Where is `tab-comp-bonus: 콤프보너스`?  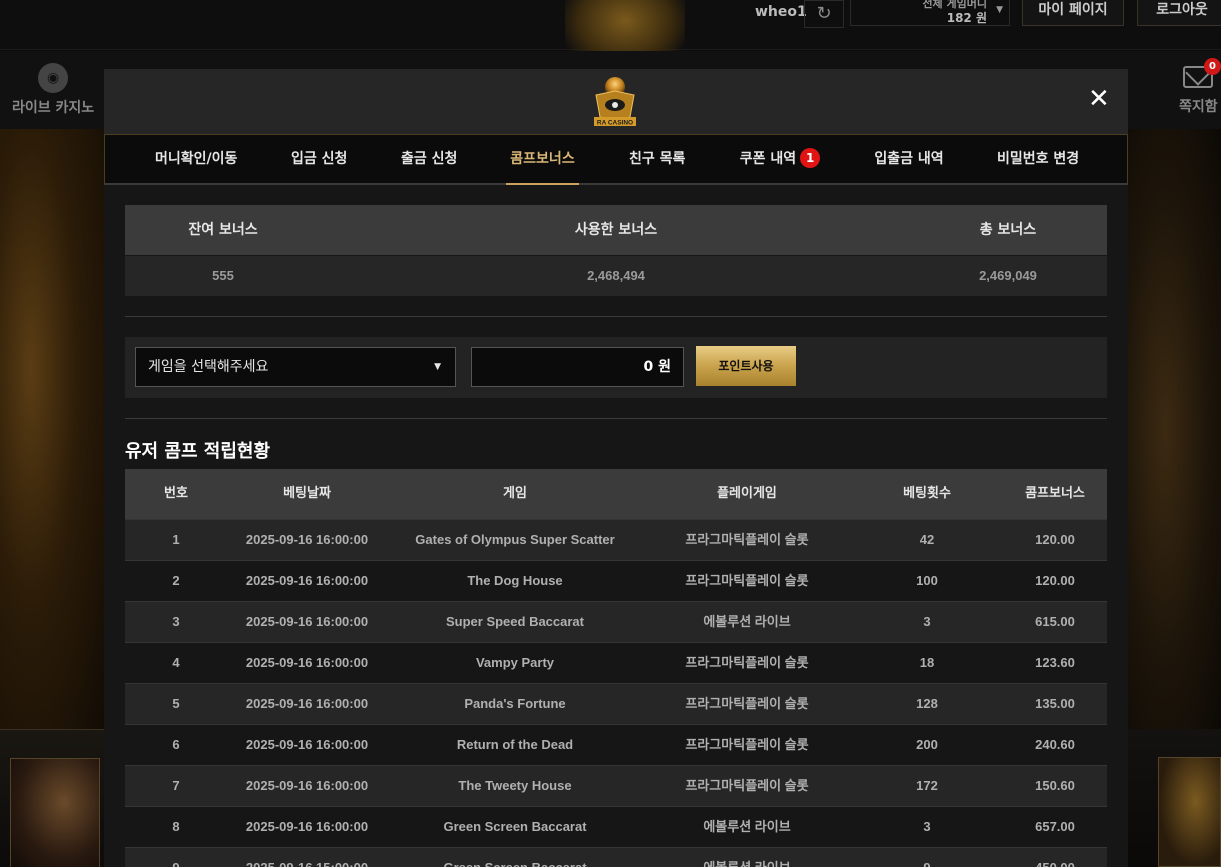
tab-comp-bonus: 콤프보너스 is located at coordinates (542, 160).